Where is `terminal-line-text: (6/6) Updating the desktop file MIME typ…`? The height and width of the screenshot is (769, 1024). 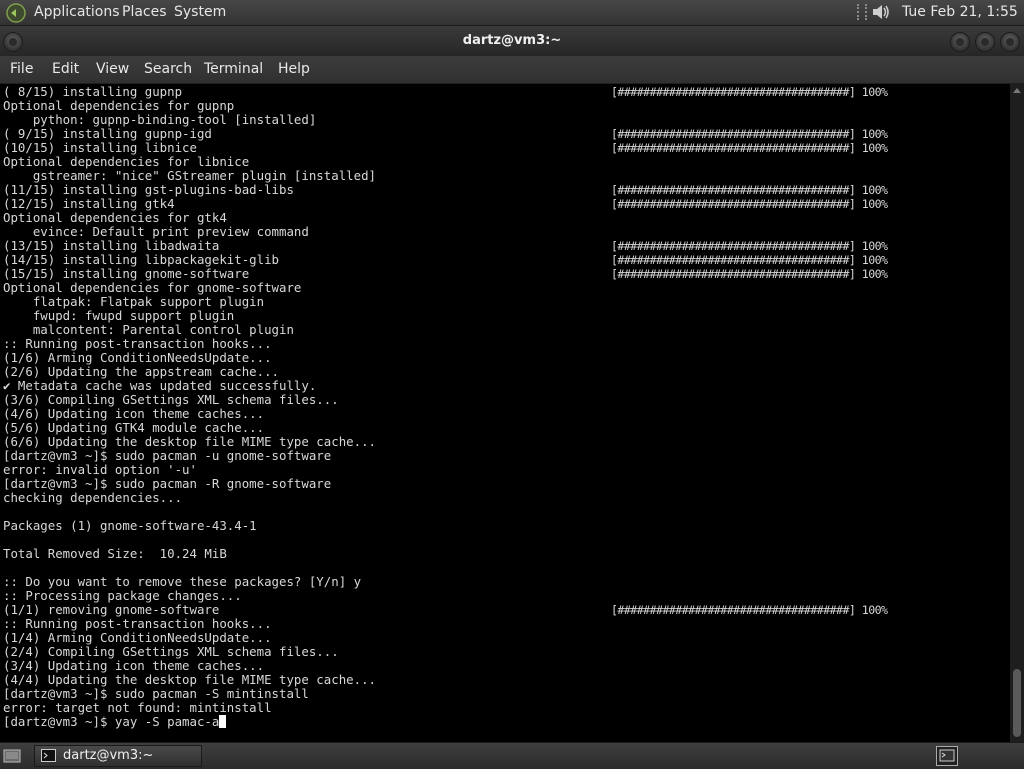 terminal-line-text: (6/6) Updating the desktop file MIME typ… is located at coordinates (189, 441).